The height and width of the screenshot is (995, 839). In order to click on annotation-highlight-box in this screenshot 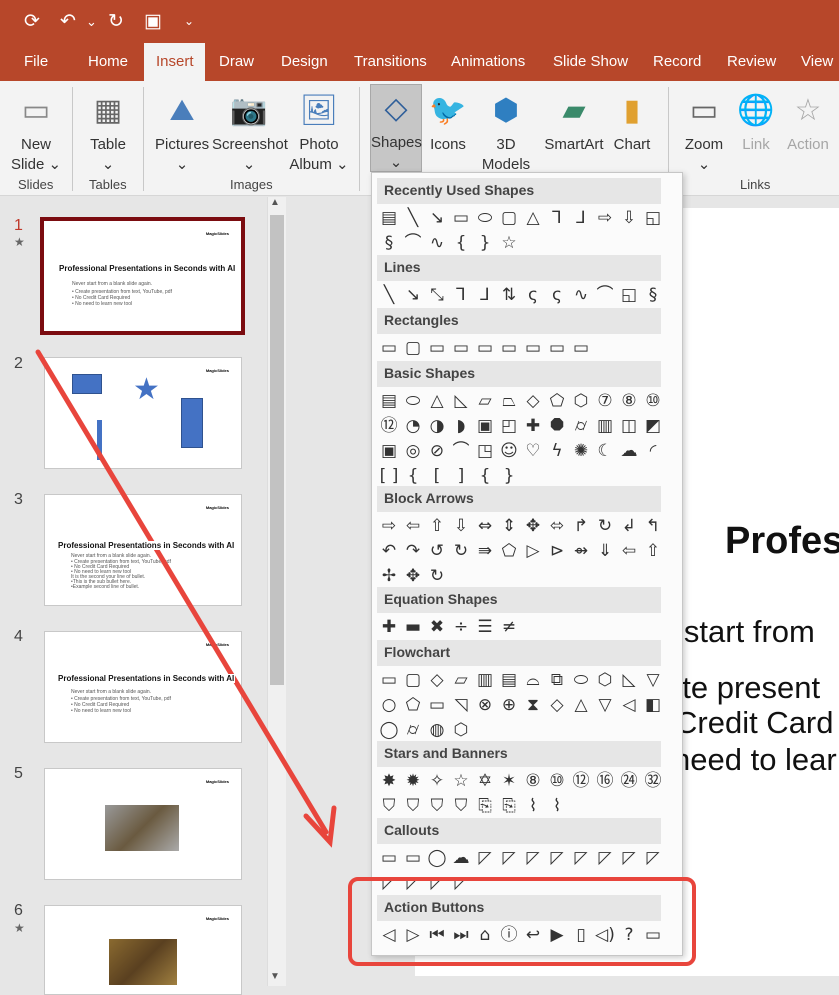, I will do `click(522, 921)`.